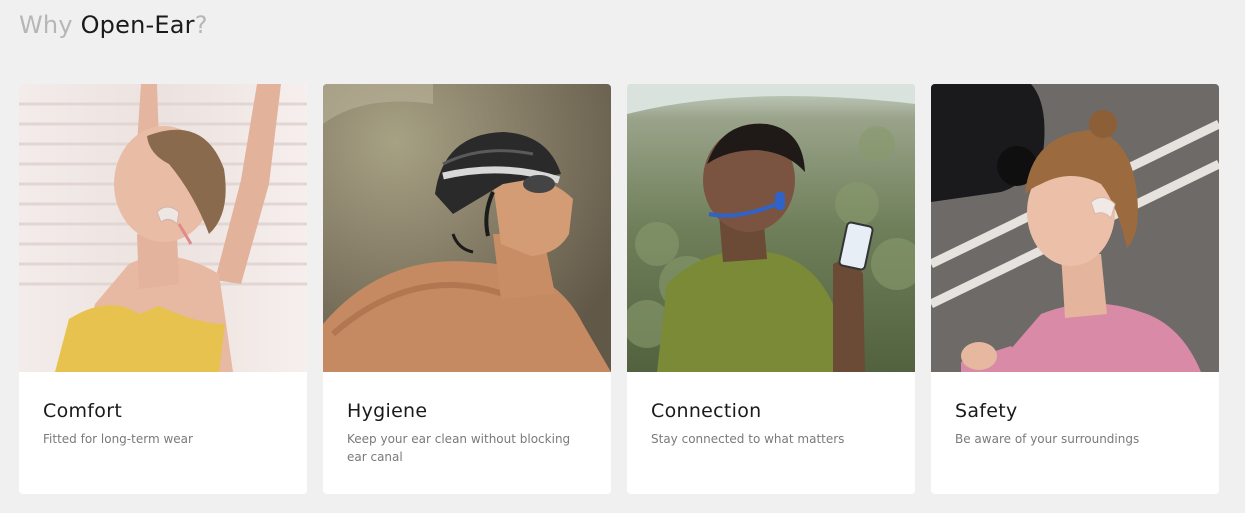 The width and height of the screenshot is (1245, 513). What do you see at coordinates (706, 411) in the screenshot?
I see `card-title-connection: Connection` at bounding box center [706, 411].